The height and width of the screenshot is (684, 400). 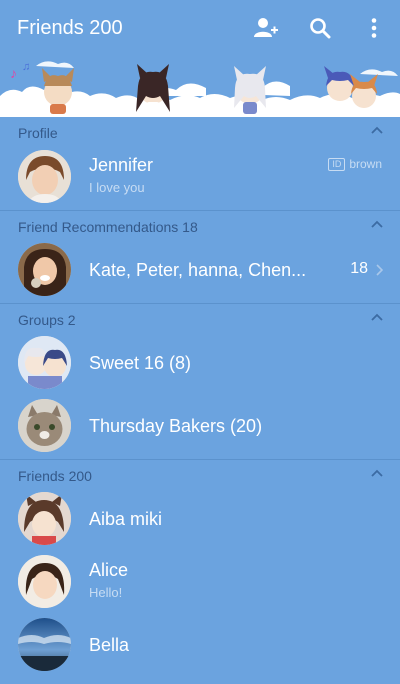 I want to click on section-label-groups: Groups 2, so click(x=47, y=320).